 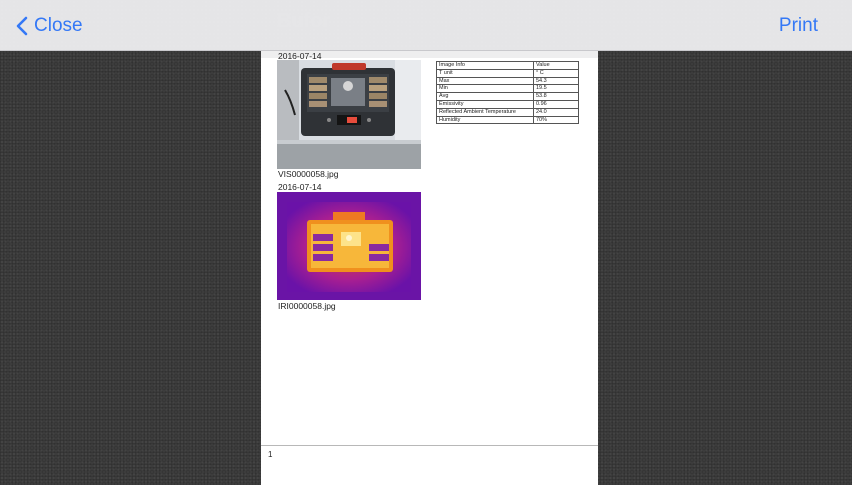 What do you see at coordinates (22, 26) in the screenshot?
I see `chevron-left-icon` at bounding box center [22, 26].